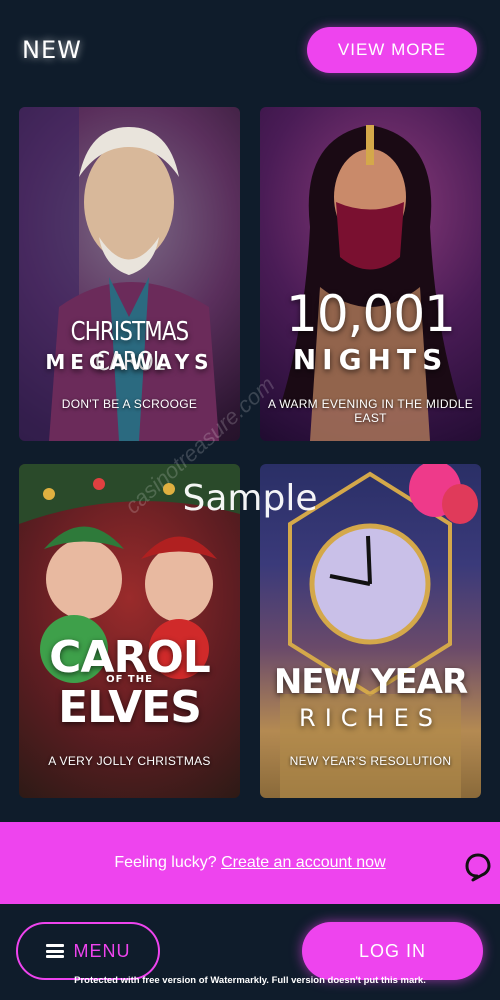 This screenshot has width=500, height=1000. What do you see at coordinates (54, 951) in the screenshot?
I see `hamburger-icon` at bounding box center [54, 951].